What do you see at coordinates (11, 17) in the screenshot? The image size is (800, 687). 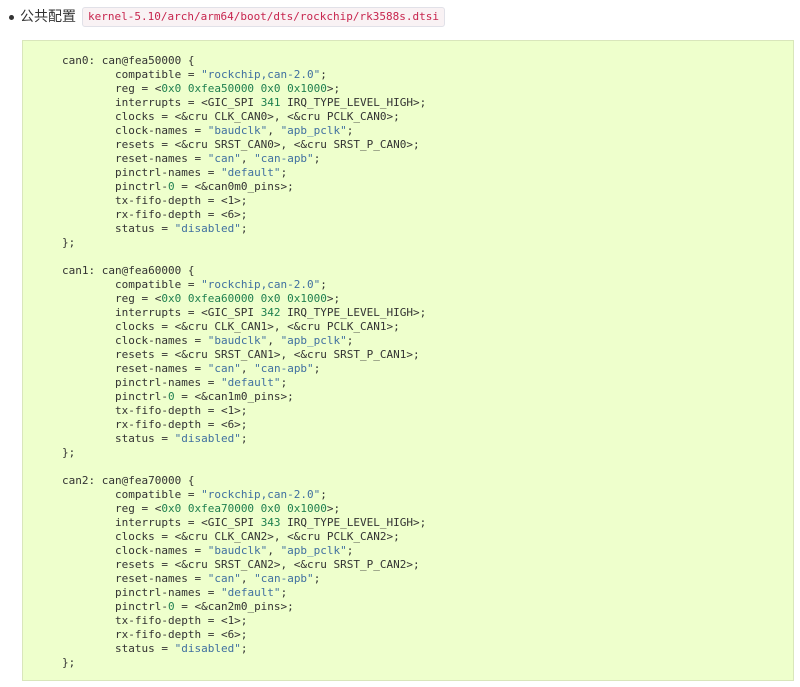 I see `bullet-icon` at bounding box center [11, 17].